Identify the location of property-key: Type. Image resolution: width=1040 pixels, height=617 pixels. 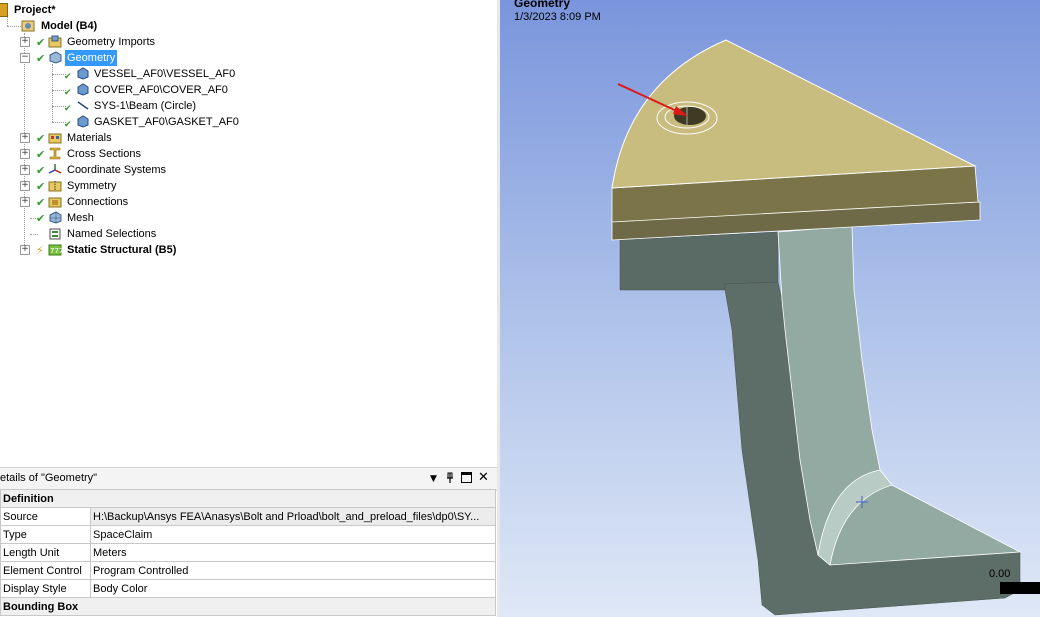
(45, 534).